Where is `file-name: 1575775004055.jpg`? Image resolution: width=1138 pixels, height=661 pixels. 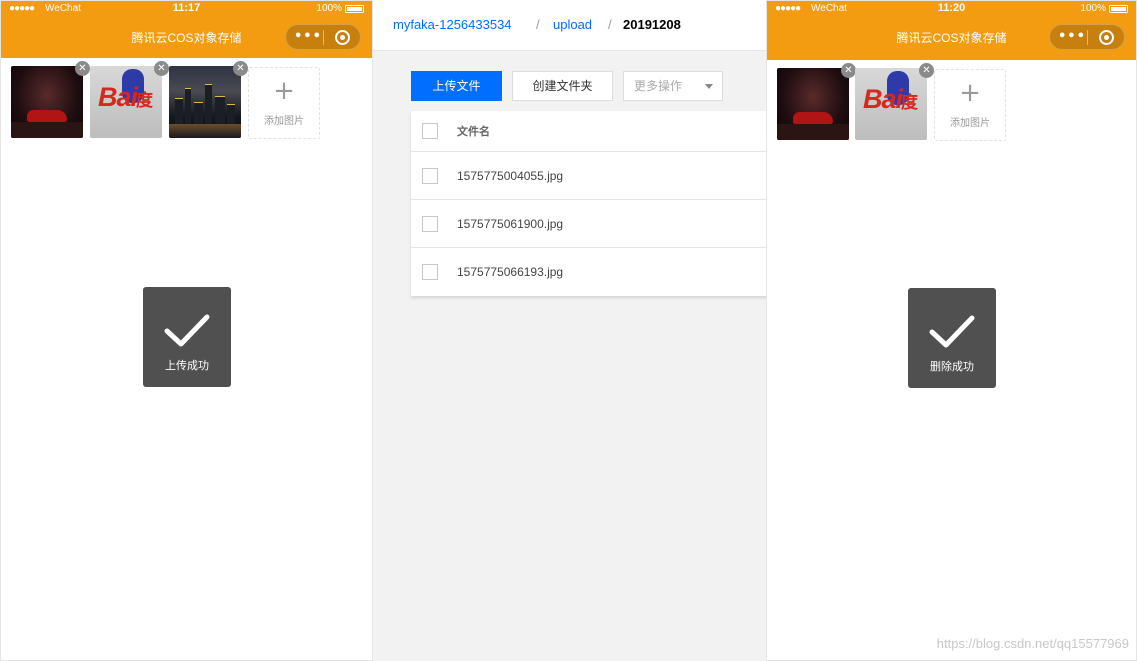 file-name: 1575775004055.jpg is located at coordinates (510, 176).